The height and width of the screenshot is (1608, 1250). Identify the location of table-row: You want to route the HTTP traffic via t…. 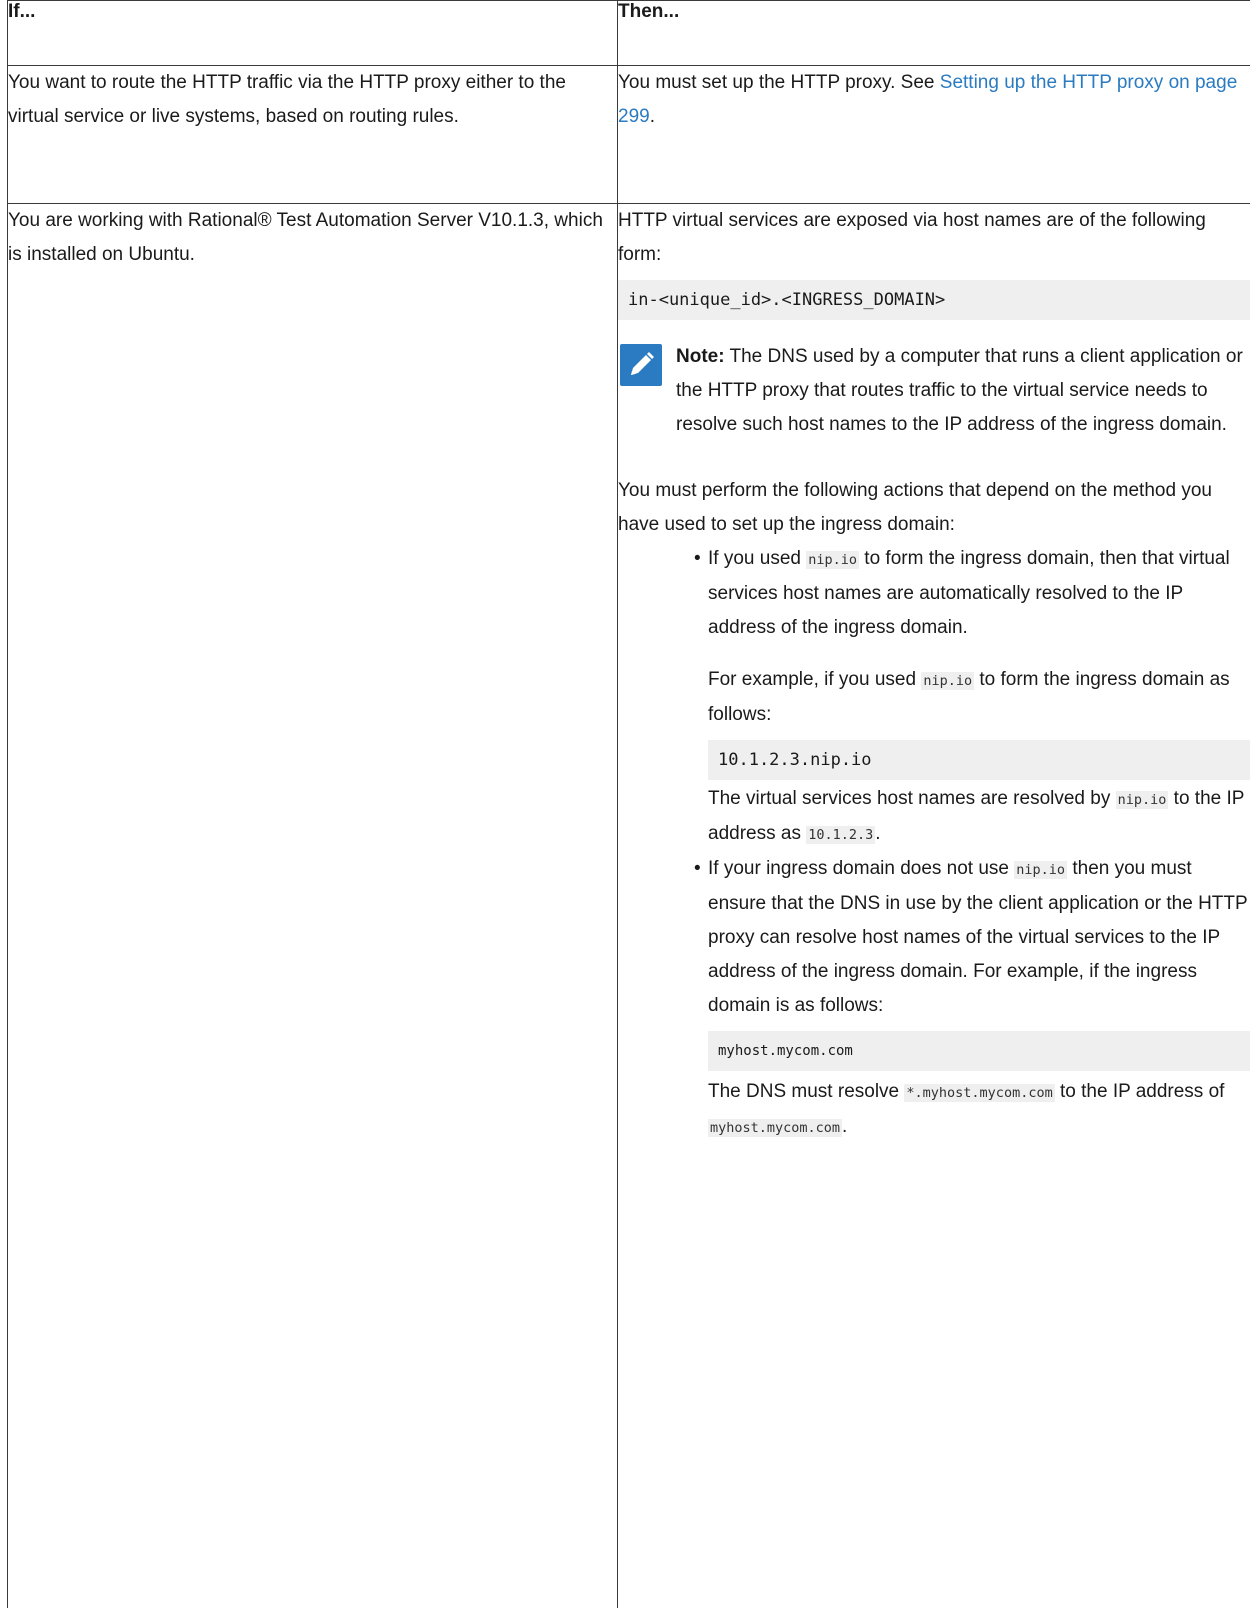
(629, 135).